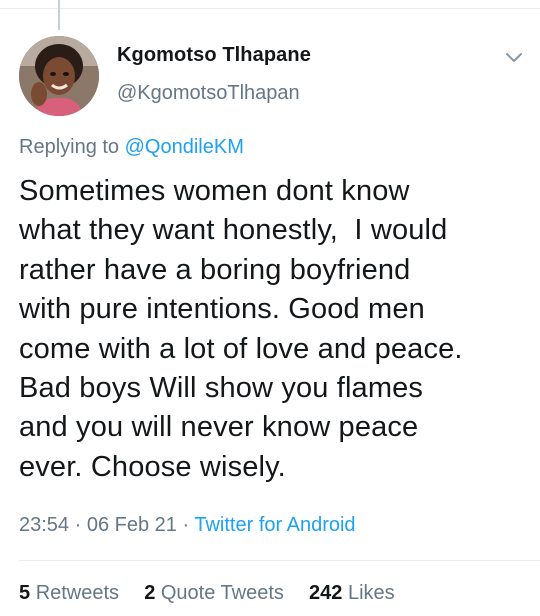  I want to click on avatar, so click(59, 76).